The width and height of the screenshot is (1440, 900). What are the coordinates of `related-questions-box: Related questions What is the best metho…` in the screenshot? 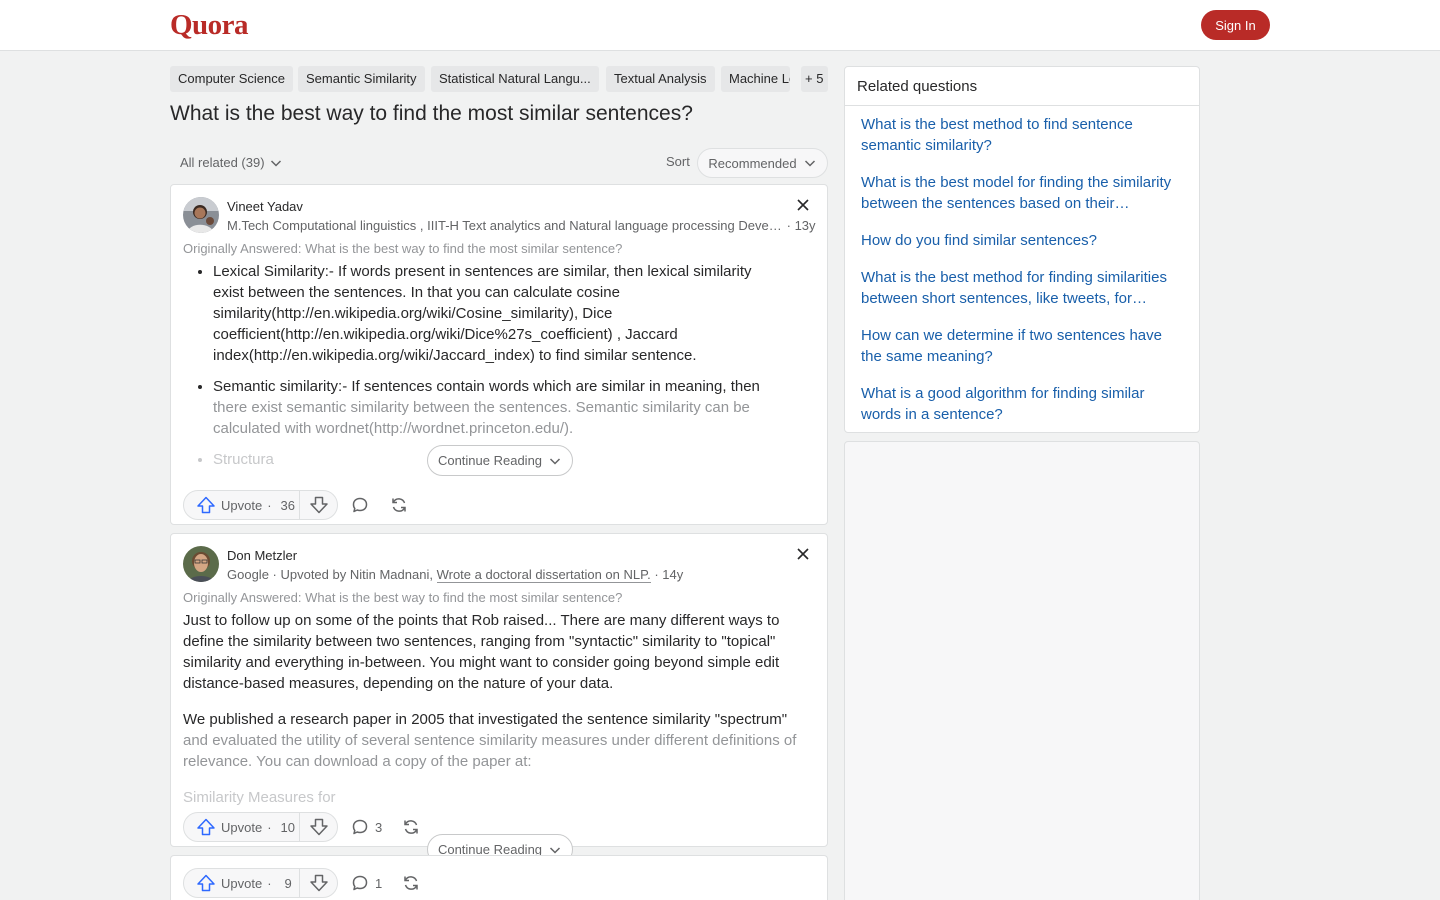 It's located at (1022, 249).